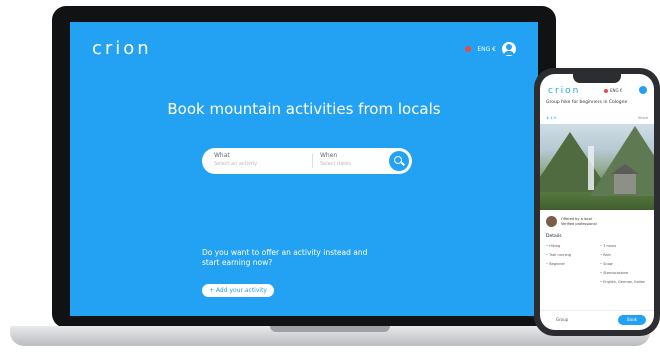 This screenshot has height=358, width=660. What do you see at coordinates (597, 167) in the screenshot?
I see `activity-photo` at bounding box center [597, 167].